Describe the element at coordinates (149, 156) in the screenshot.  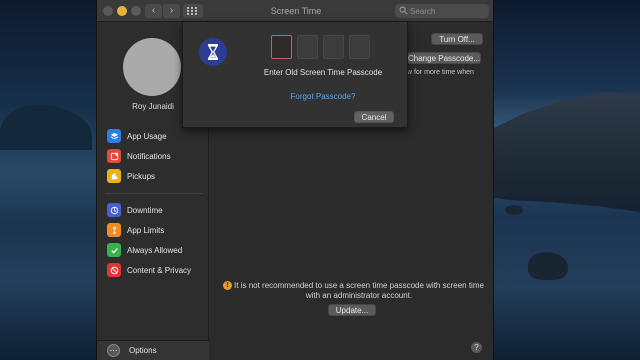
I see `sidebar-item-label: Notifications` at that location.